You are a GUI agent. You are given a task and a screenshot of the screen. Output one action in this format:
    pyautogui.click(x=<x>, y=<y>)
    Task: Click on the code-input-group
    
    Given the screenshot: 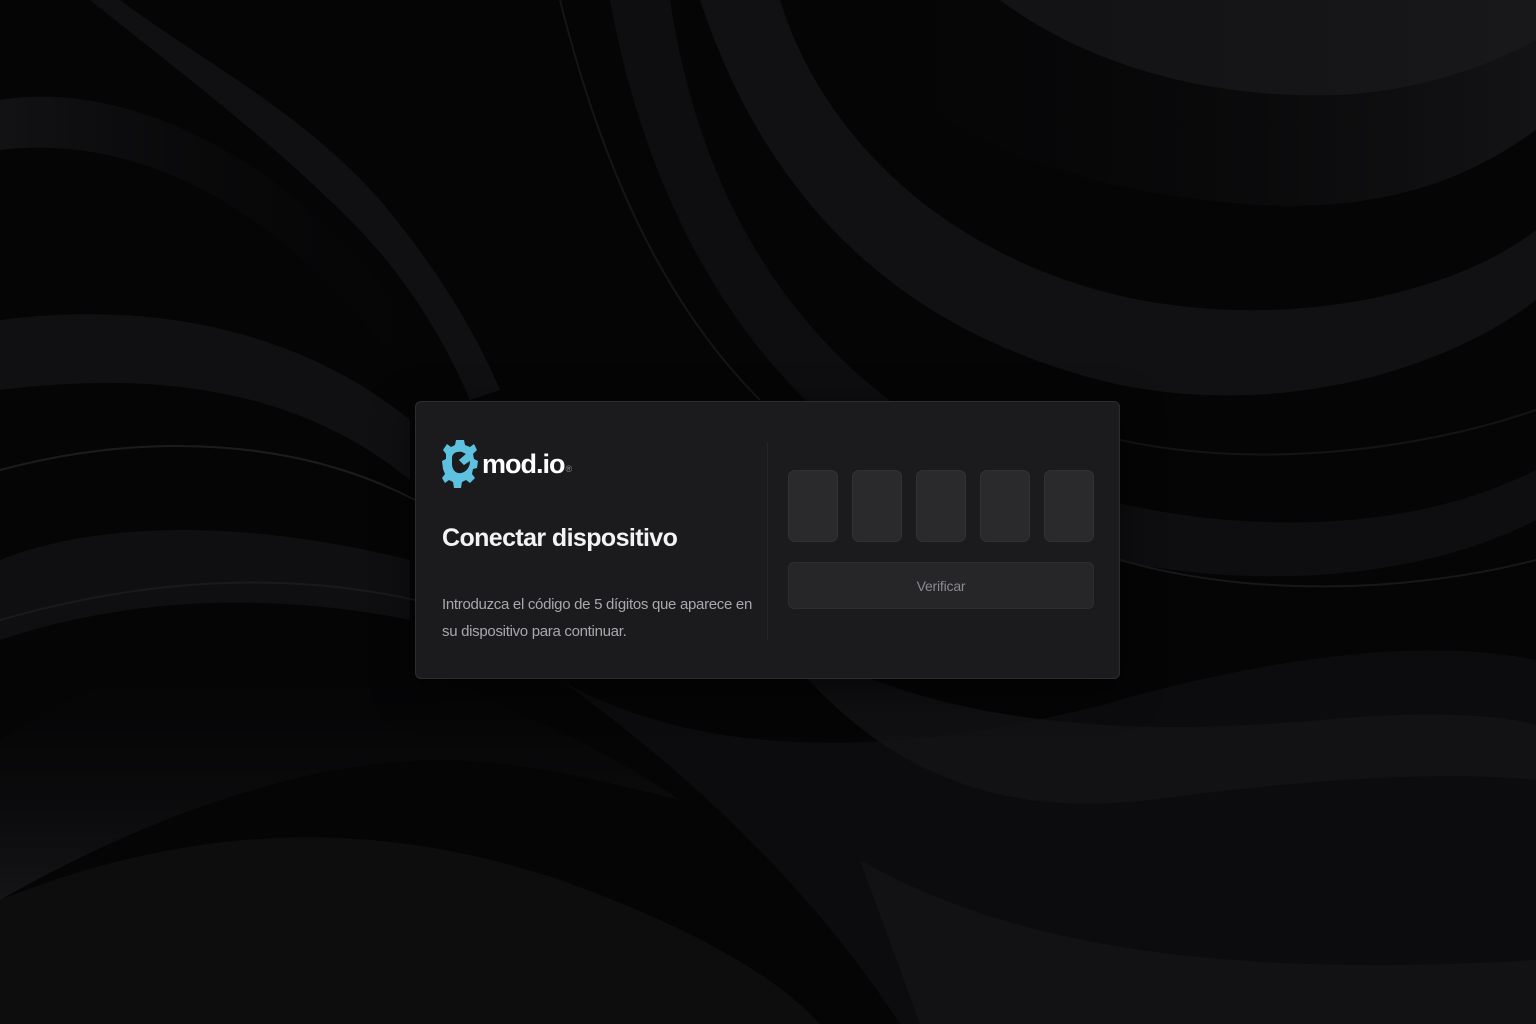 What is the action you would take?
    pyautogui.click(x=941, y=506)
    